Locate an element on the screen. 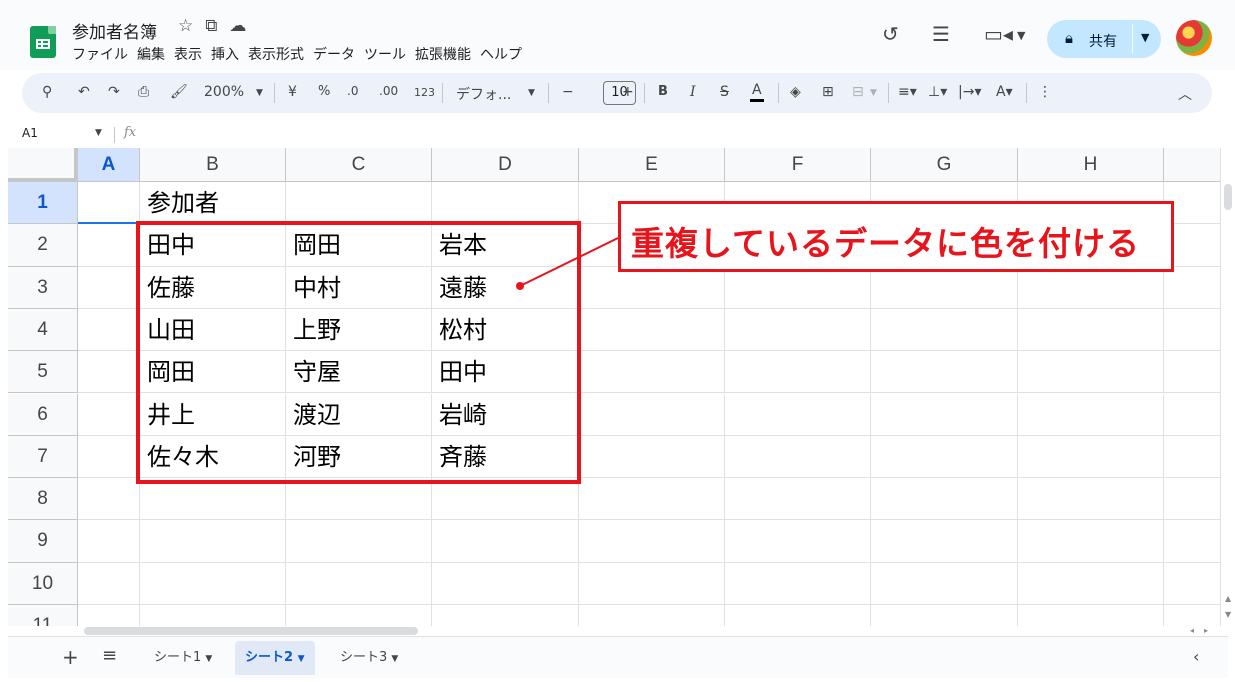  cell-d11 is located at coordinates (505, 615).